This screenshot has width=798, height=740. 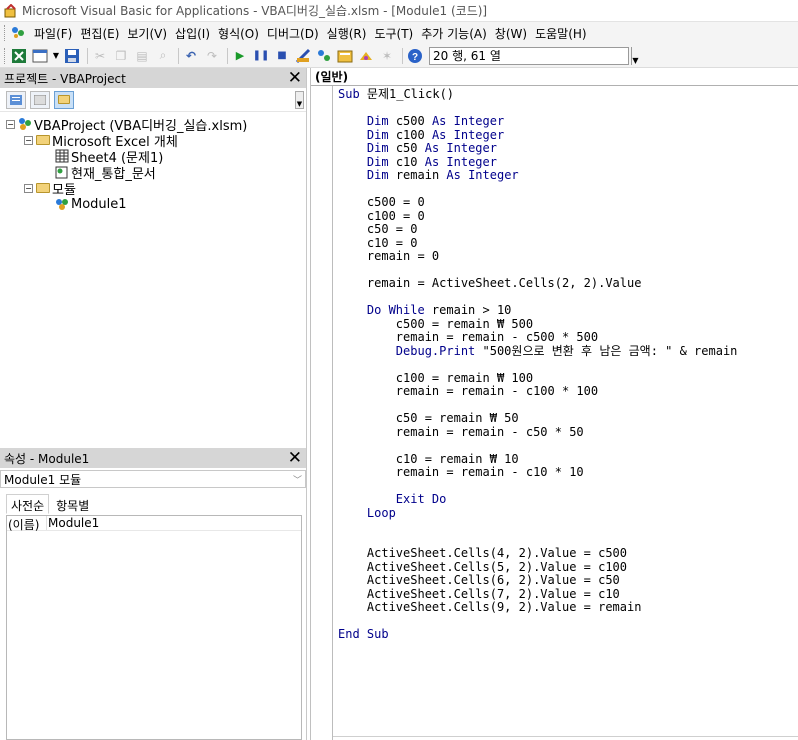 What do you see at coordinates (415, 56) in the screenshot?
I see `help-icon: ?` at bounding box center [415, 56].